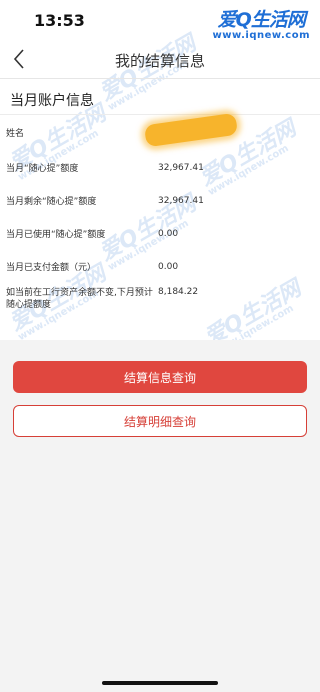 This screenshot has height=692, width=320. Describe the element at coordinates (160, 20) in the screenshot. I see `status-bar: 13:53 爱Q生活网 www.iqnew.com` at that location.